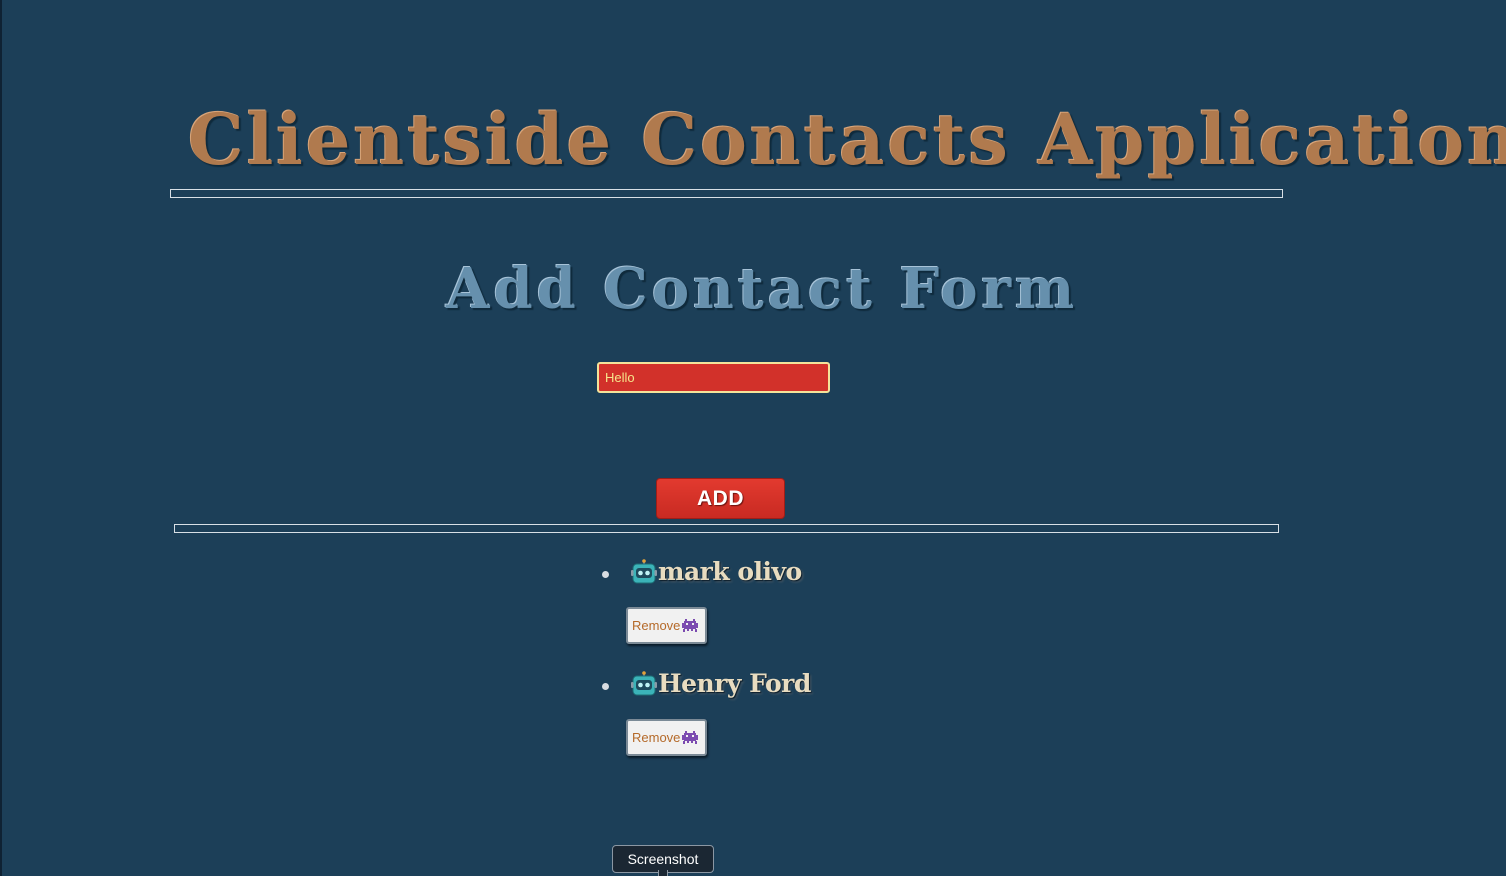 The image size is (1506, 876). What do you see at coordinates (663, 859) in the screenshot?
I see `screenshot-tooltip: Screenshot` at bounding box center [663, 859].